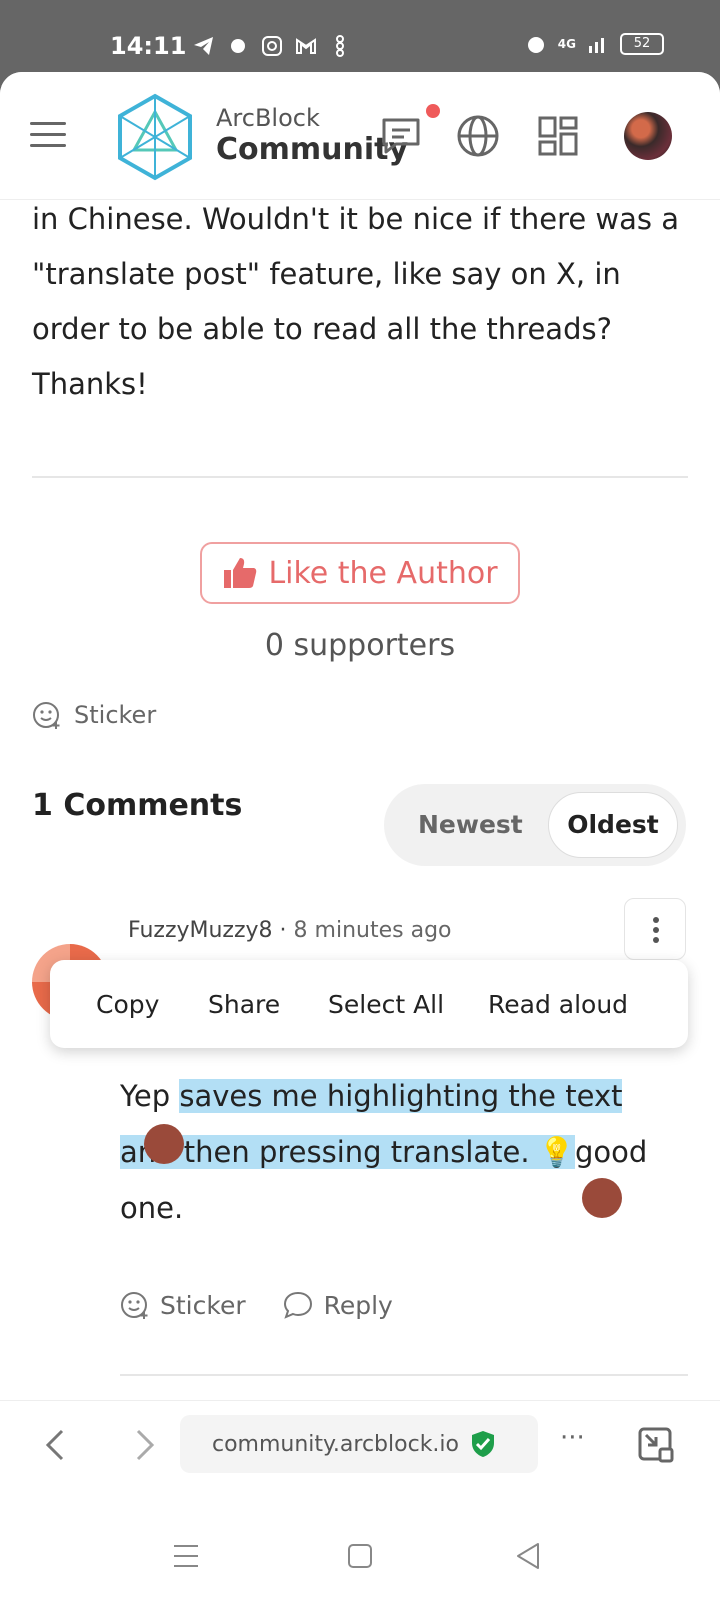 The width and height of the screenshot is (720, 1600). What do you see at coordinates (335, 1444) in the screenshot?
I see `url-text: community.arcblock.io` at bounding box center [335, 1444].